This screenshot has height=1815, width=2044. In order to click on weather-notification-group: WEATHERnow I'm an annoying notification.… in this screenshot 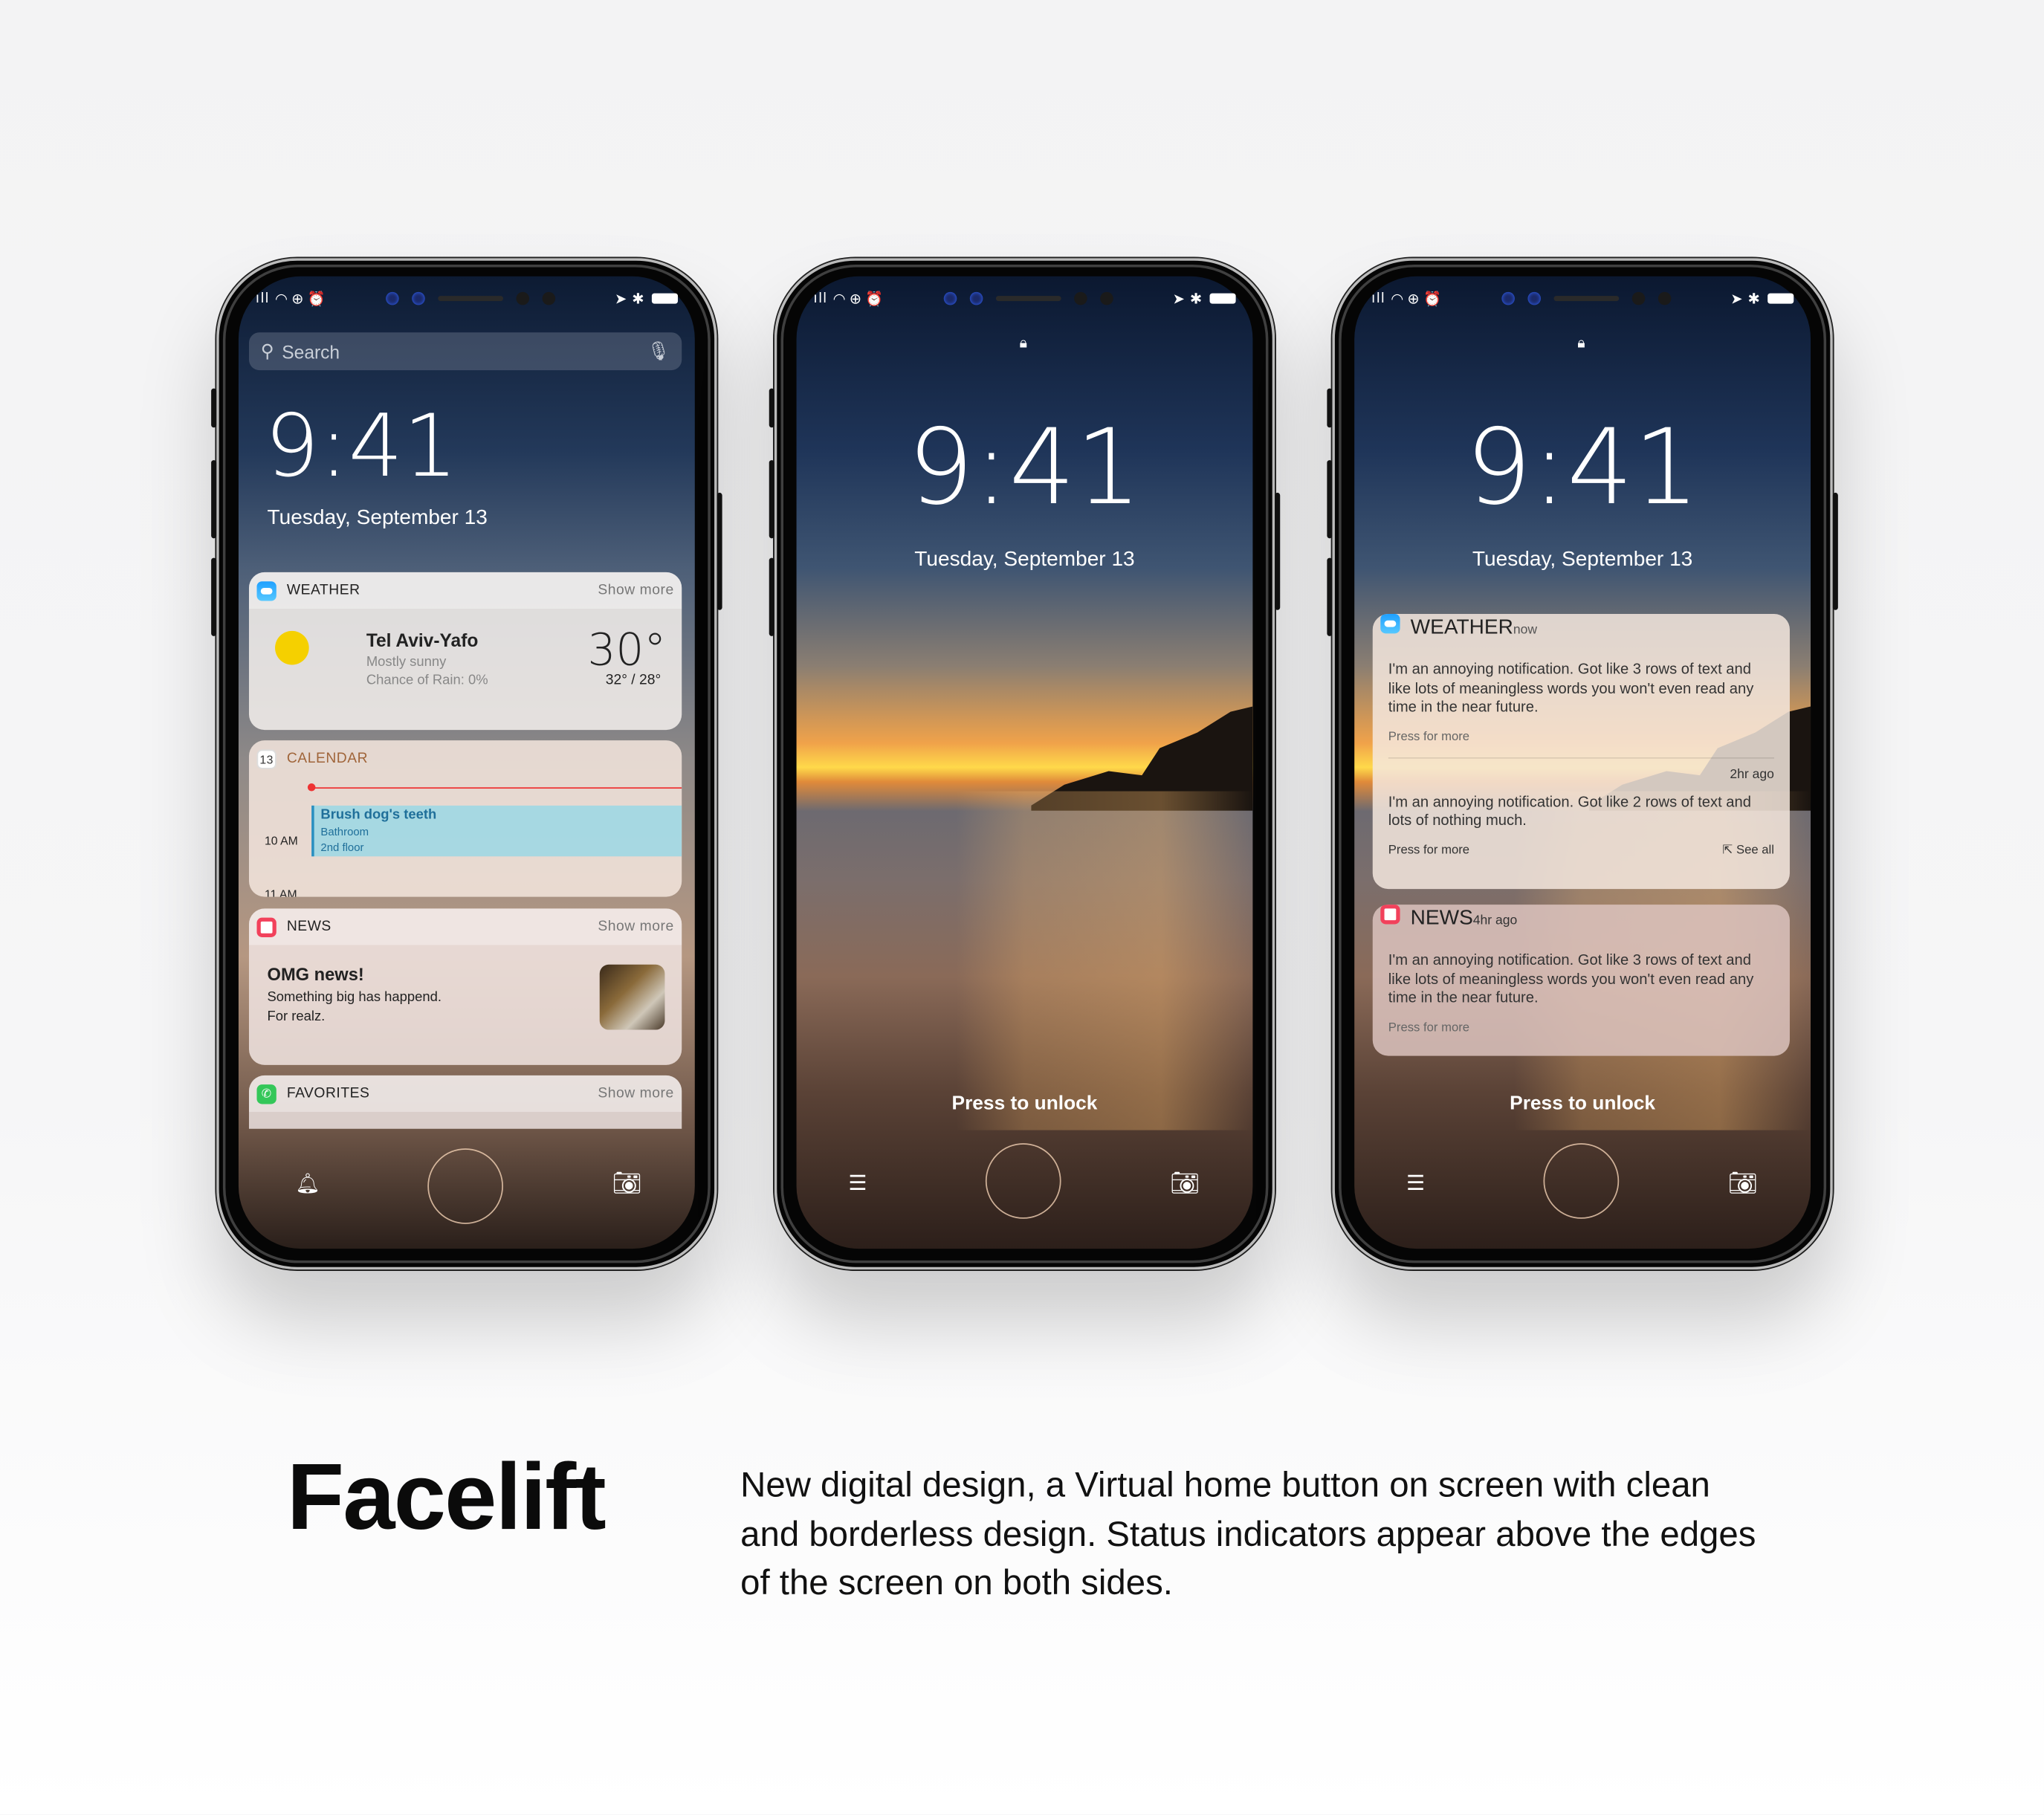, I will do `click(1581, 752)`.